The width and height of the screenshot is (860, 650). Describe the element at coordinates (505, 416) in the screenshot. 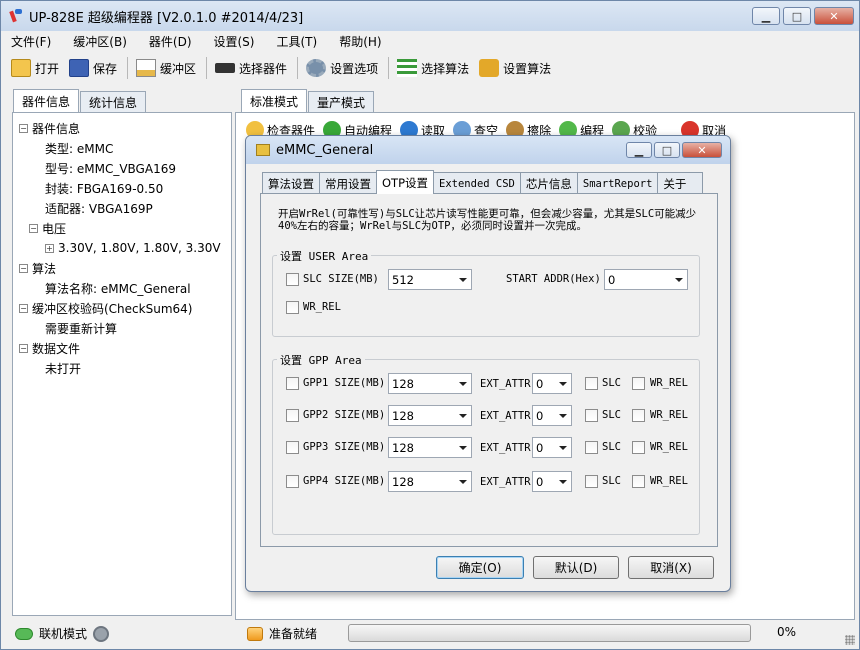

I see `gpp2-ext-attr-label: EXT_ATTR` at that location.